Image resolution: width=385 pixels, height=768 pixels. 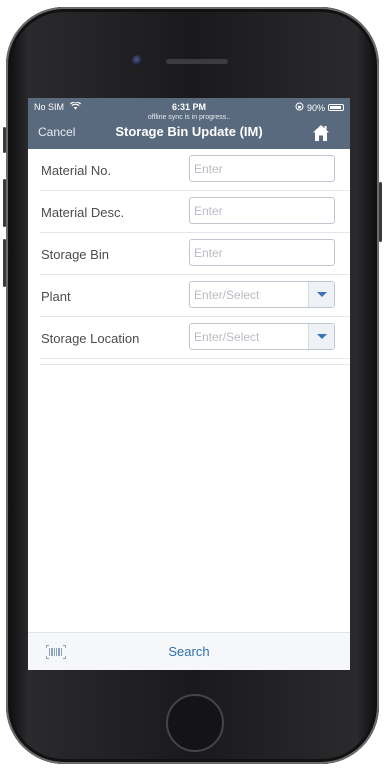 I want to click on storage-location-placeholder: Enter/Select, so click(x=227, y=337).